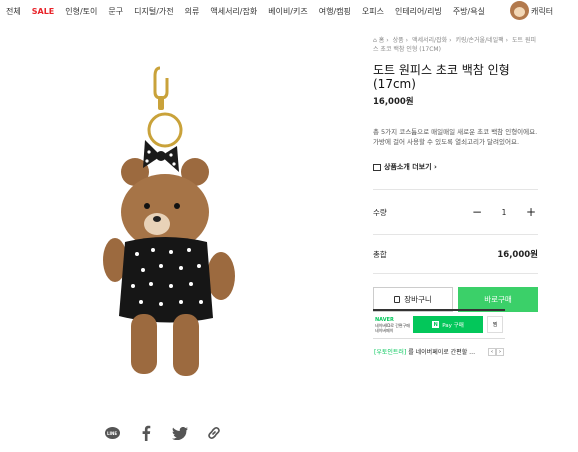  What do you see at coordinates (477, 212) in the screenshot?
I see `quantity-minus-button: −` at bounding box center [477, 212].